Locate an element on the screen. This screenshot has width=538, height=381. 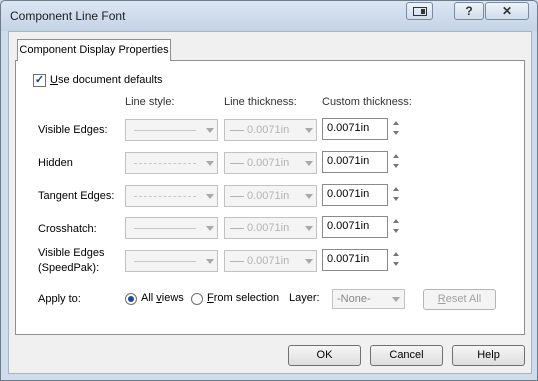
layer-value: -None- is located at coordinates (354, 299).